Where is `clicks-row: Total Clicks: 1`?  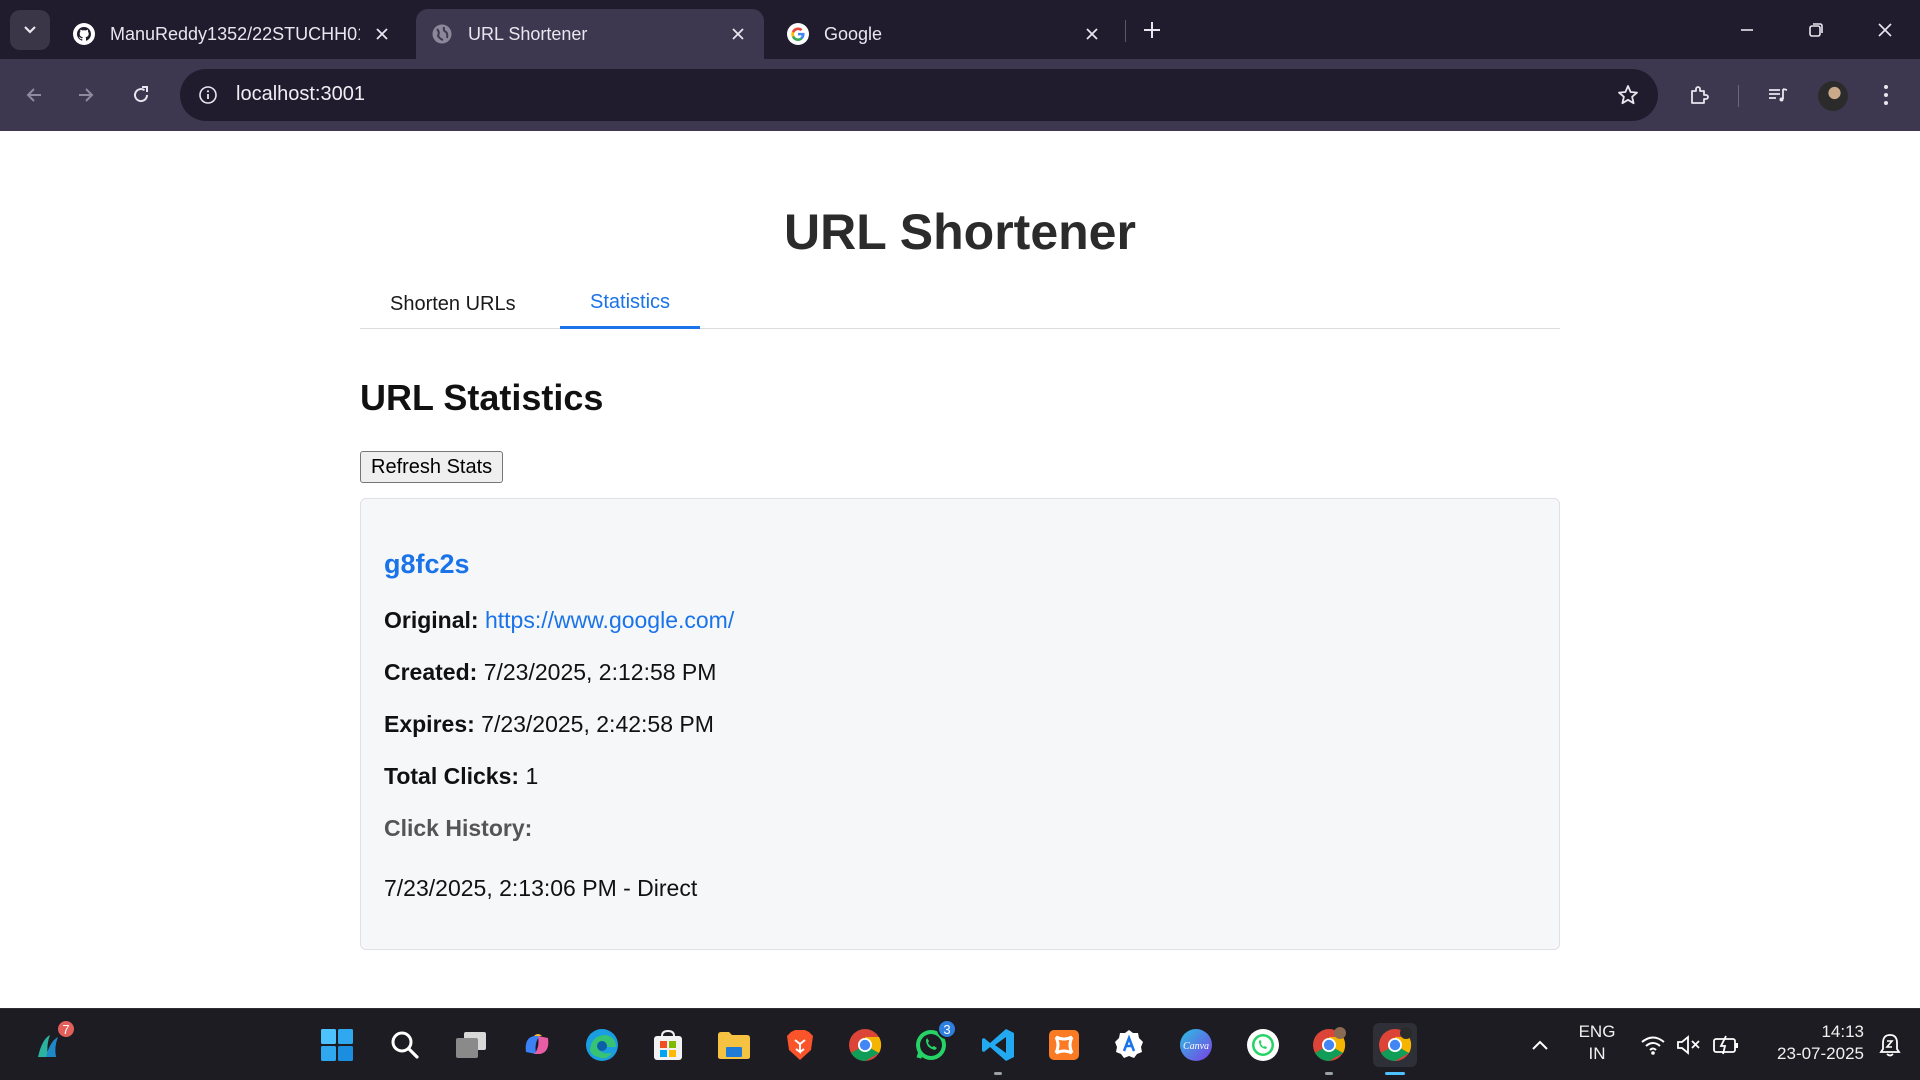 clicks-row: Total Clicks: 1 is located at coordinates (461, 776).